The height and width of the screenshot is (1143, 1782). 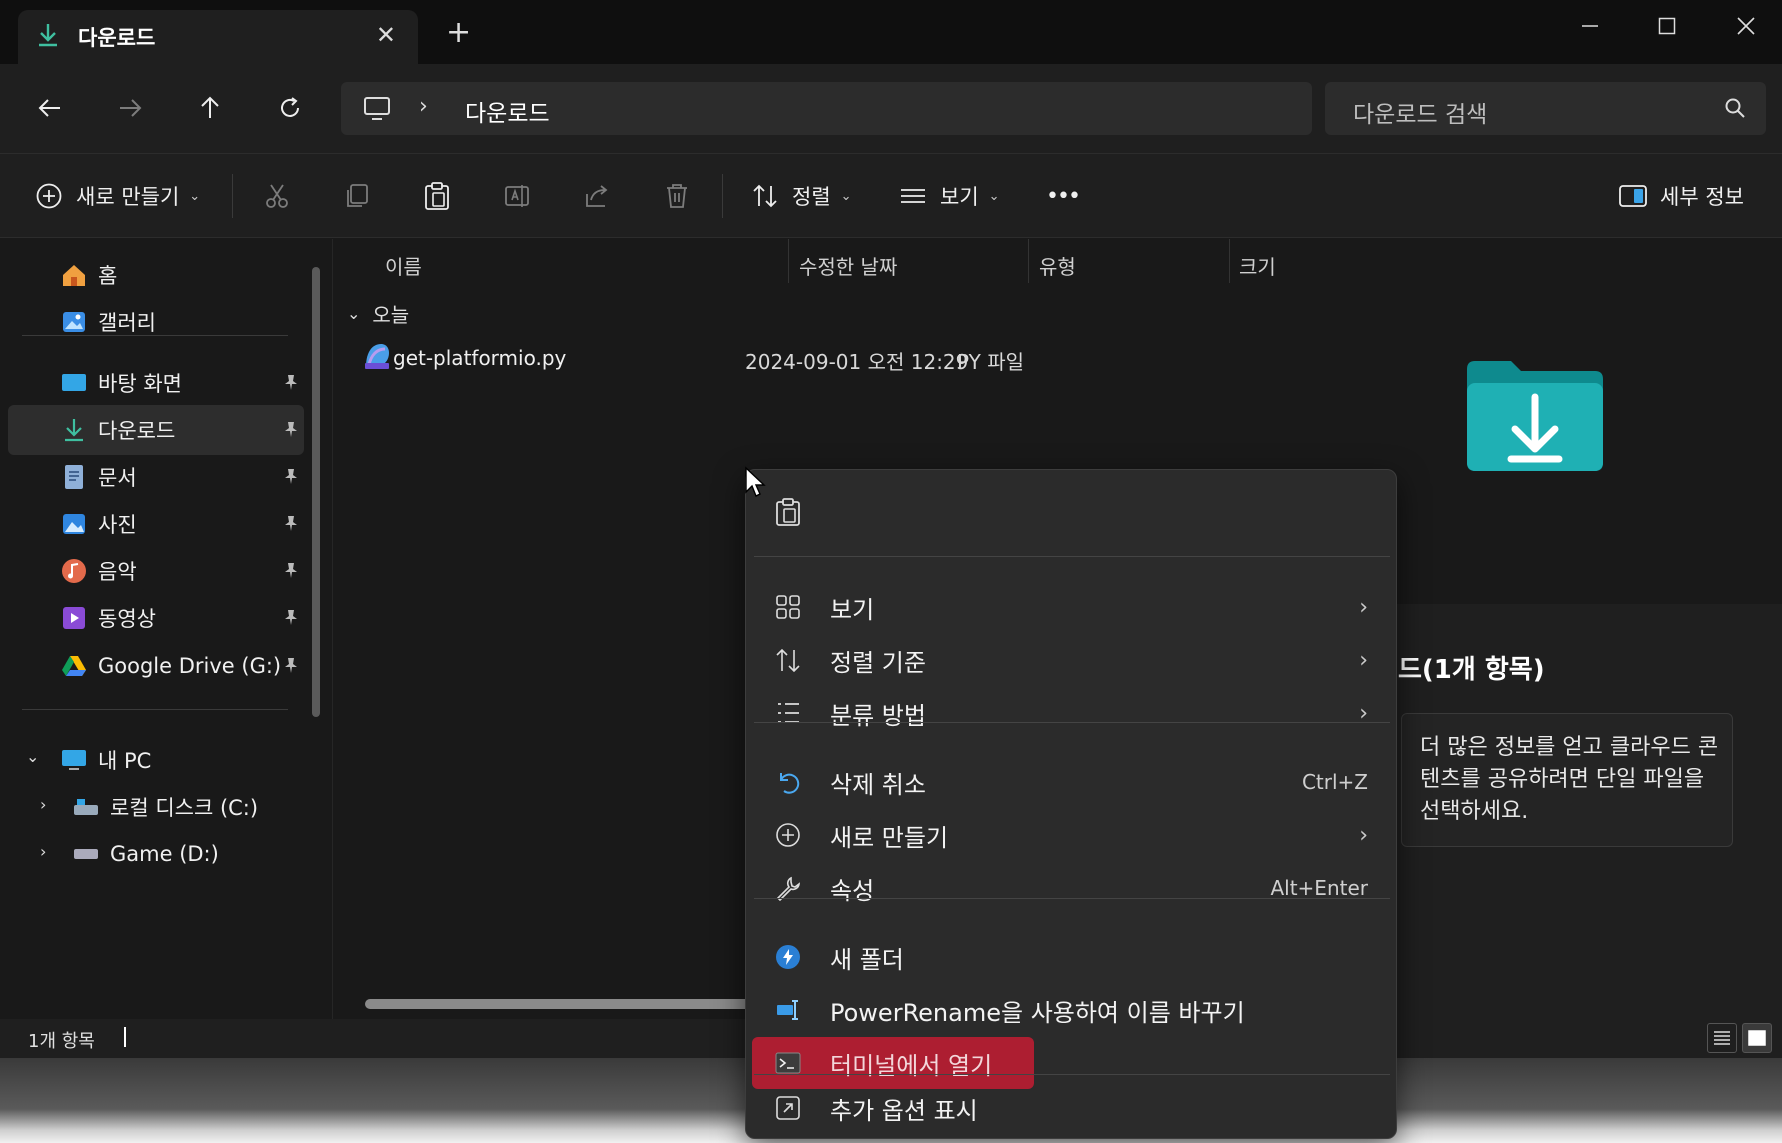 I want to click on share-button, so click(x=597, y=196).